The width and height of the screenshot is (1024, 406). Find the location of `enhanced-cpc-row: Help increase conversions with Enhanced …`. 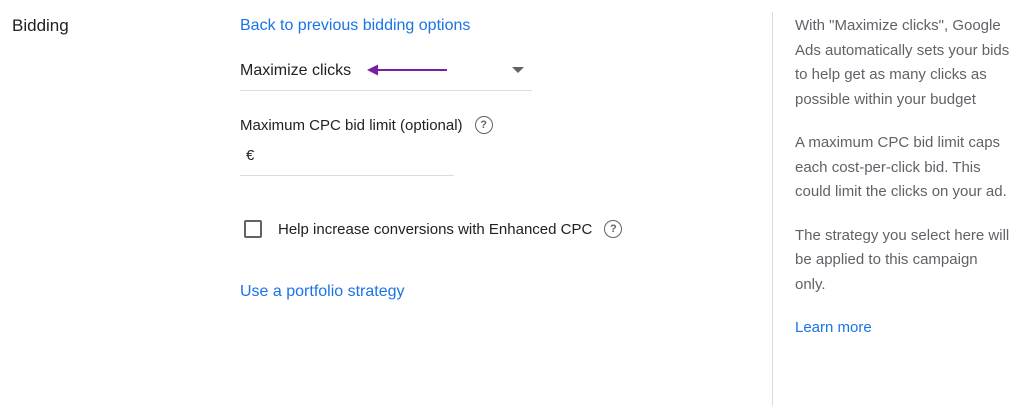

enhanced-cpc-row: Help increase conversions with Enhanced … is located at coordinates (433, 229).